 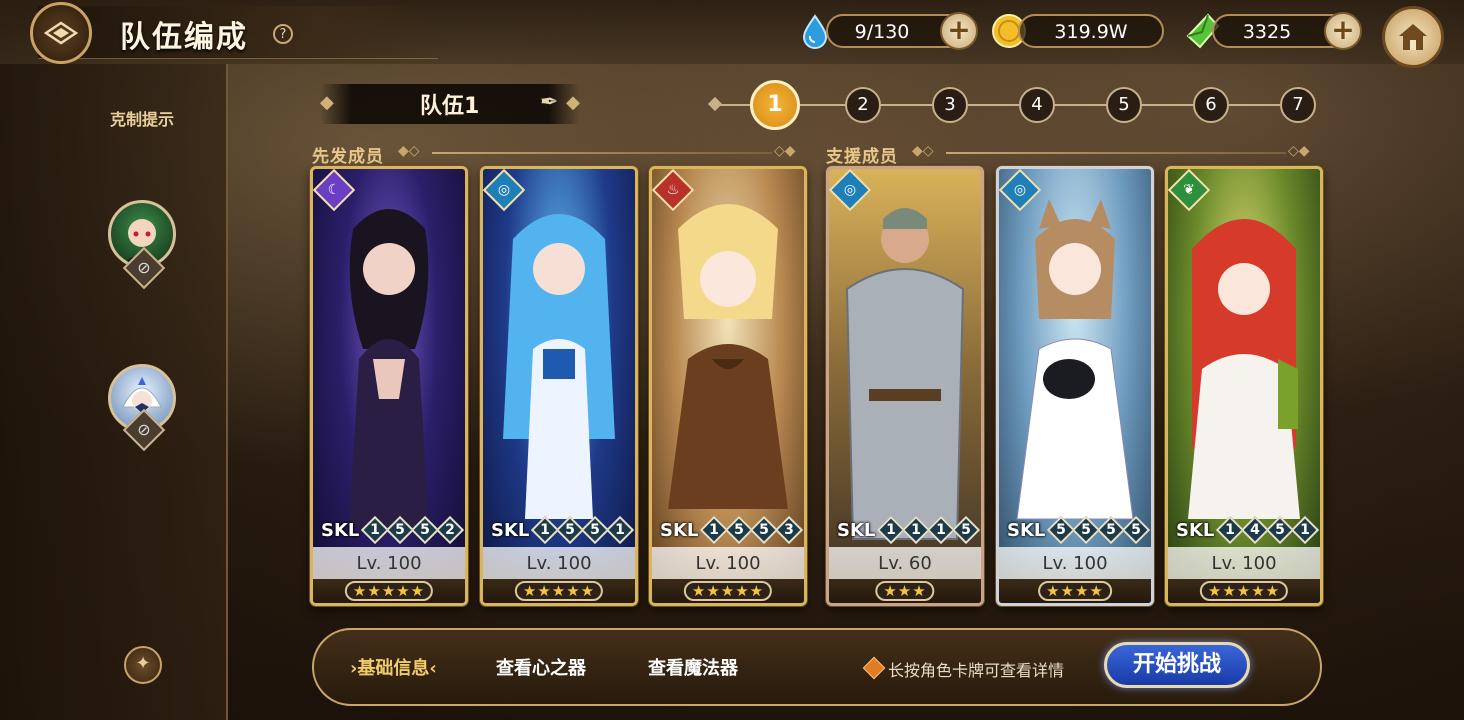 I want to click on character-card-5: ◎ SKL 5 5 5 5 Lv. 100 ★★★★, so click(x=1075, y=386).